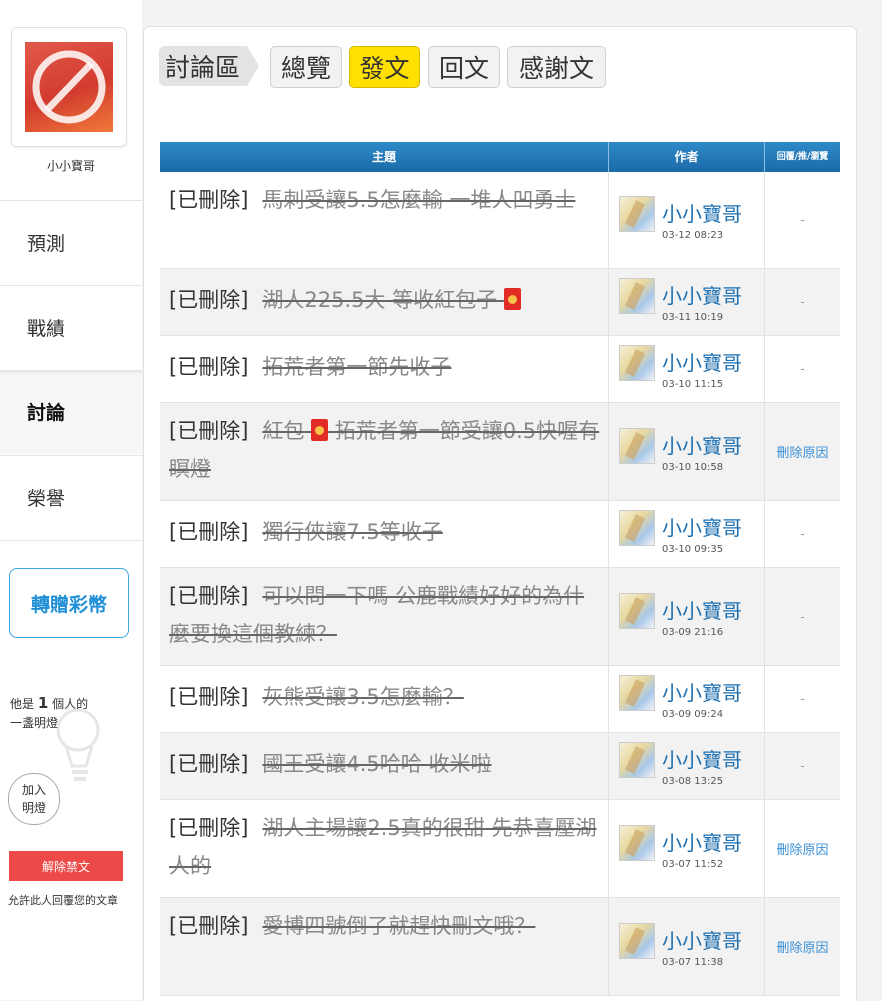  I want to click on table-header: 主題 作者 回覆/推/瀏覽, so click(500, 157).